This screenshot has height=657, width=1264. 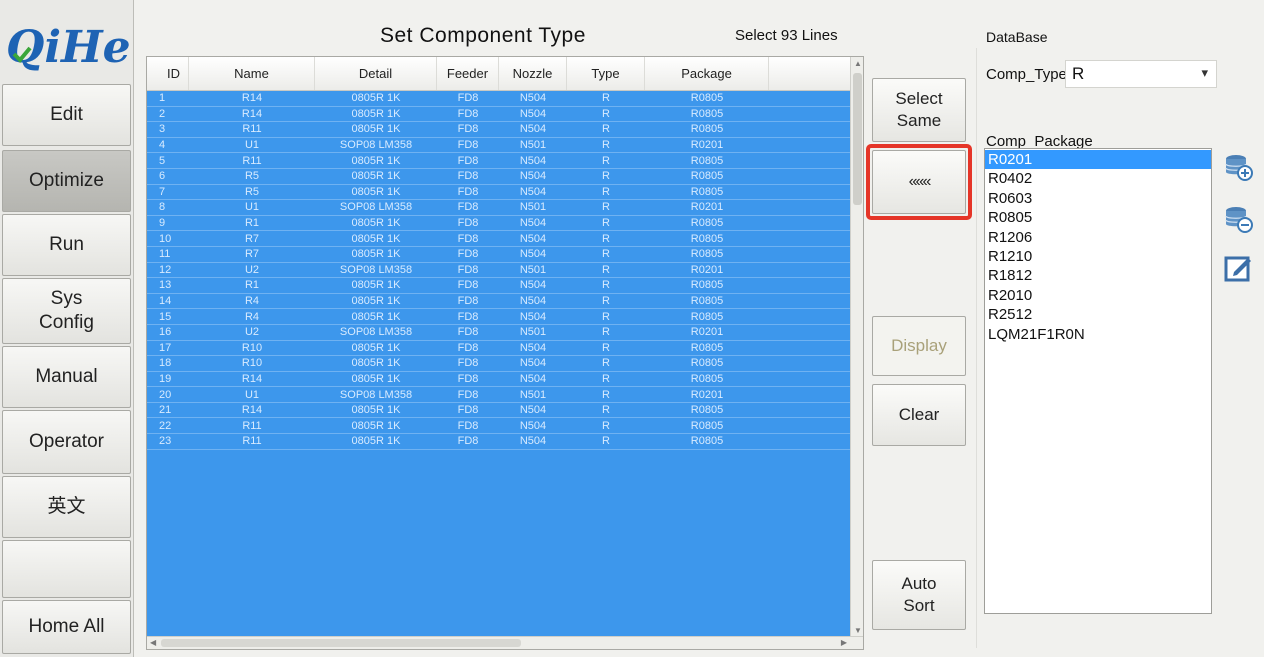 What do you see at coordinates (341, 643) in the screenshot?
I see `horizontal-scroll-thumb` at bounding box center [341, 643].